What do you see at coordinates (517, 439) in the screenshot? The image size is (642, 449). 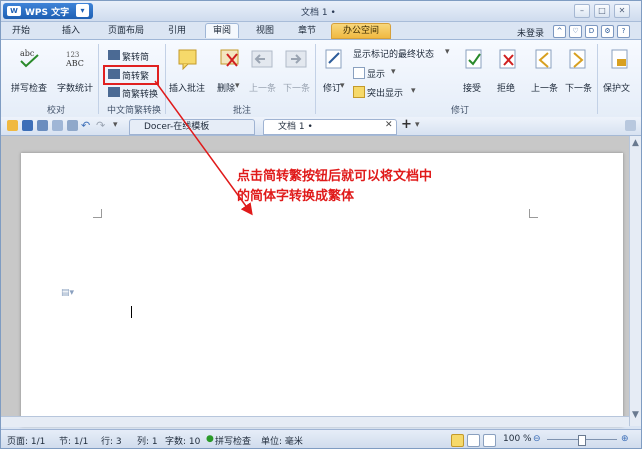 I see `zoom-level: 100 %` at bounding box center [517, 439].